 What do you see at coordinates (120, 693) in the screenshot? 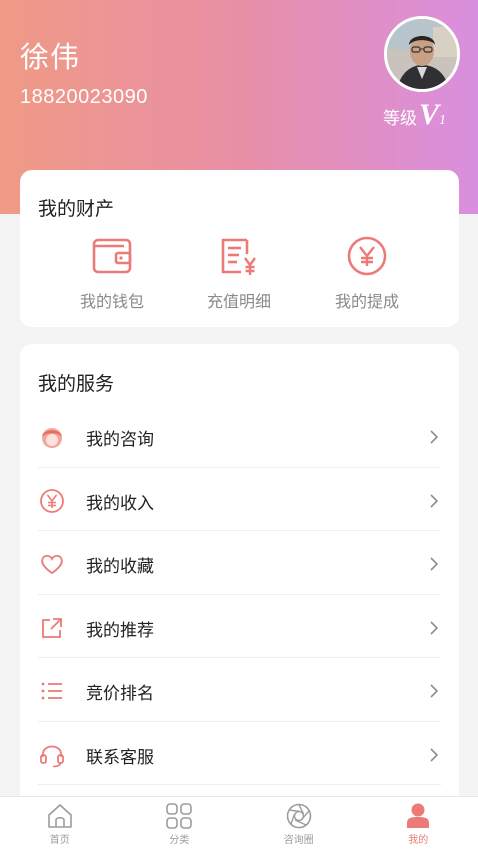
I see `service-label: 竞价排名` at bounding box center [120, 693].